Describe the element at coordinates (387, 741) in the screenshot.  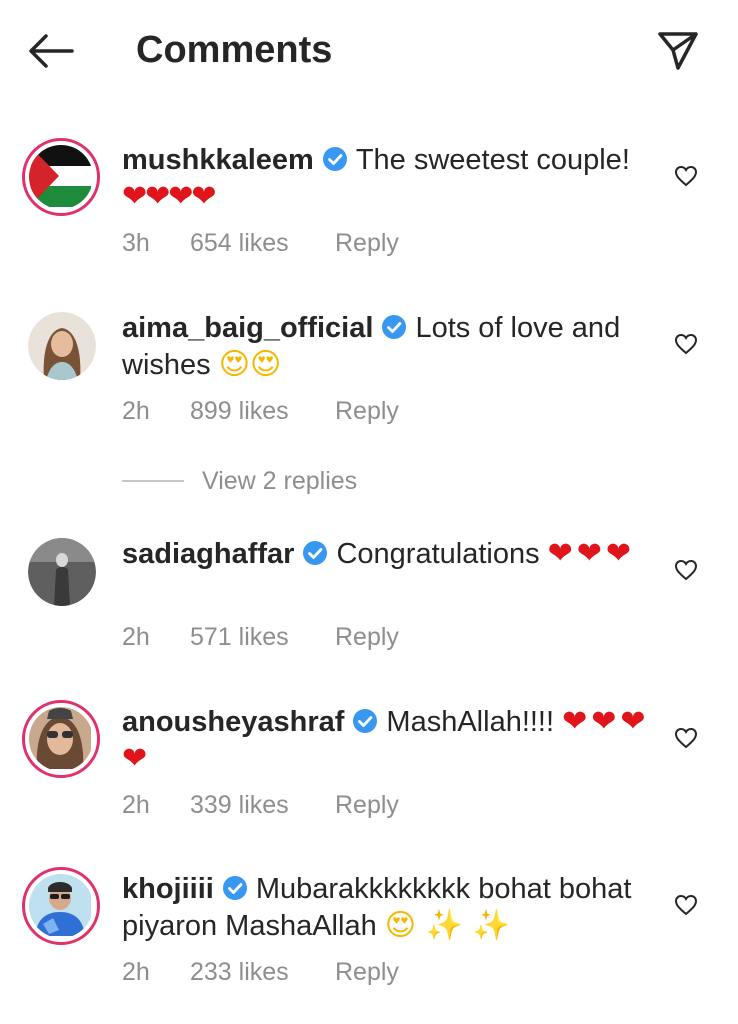
I see `comment-text: anousheyashraf MashAllah!!!! ❤❤❤❤` at that location.